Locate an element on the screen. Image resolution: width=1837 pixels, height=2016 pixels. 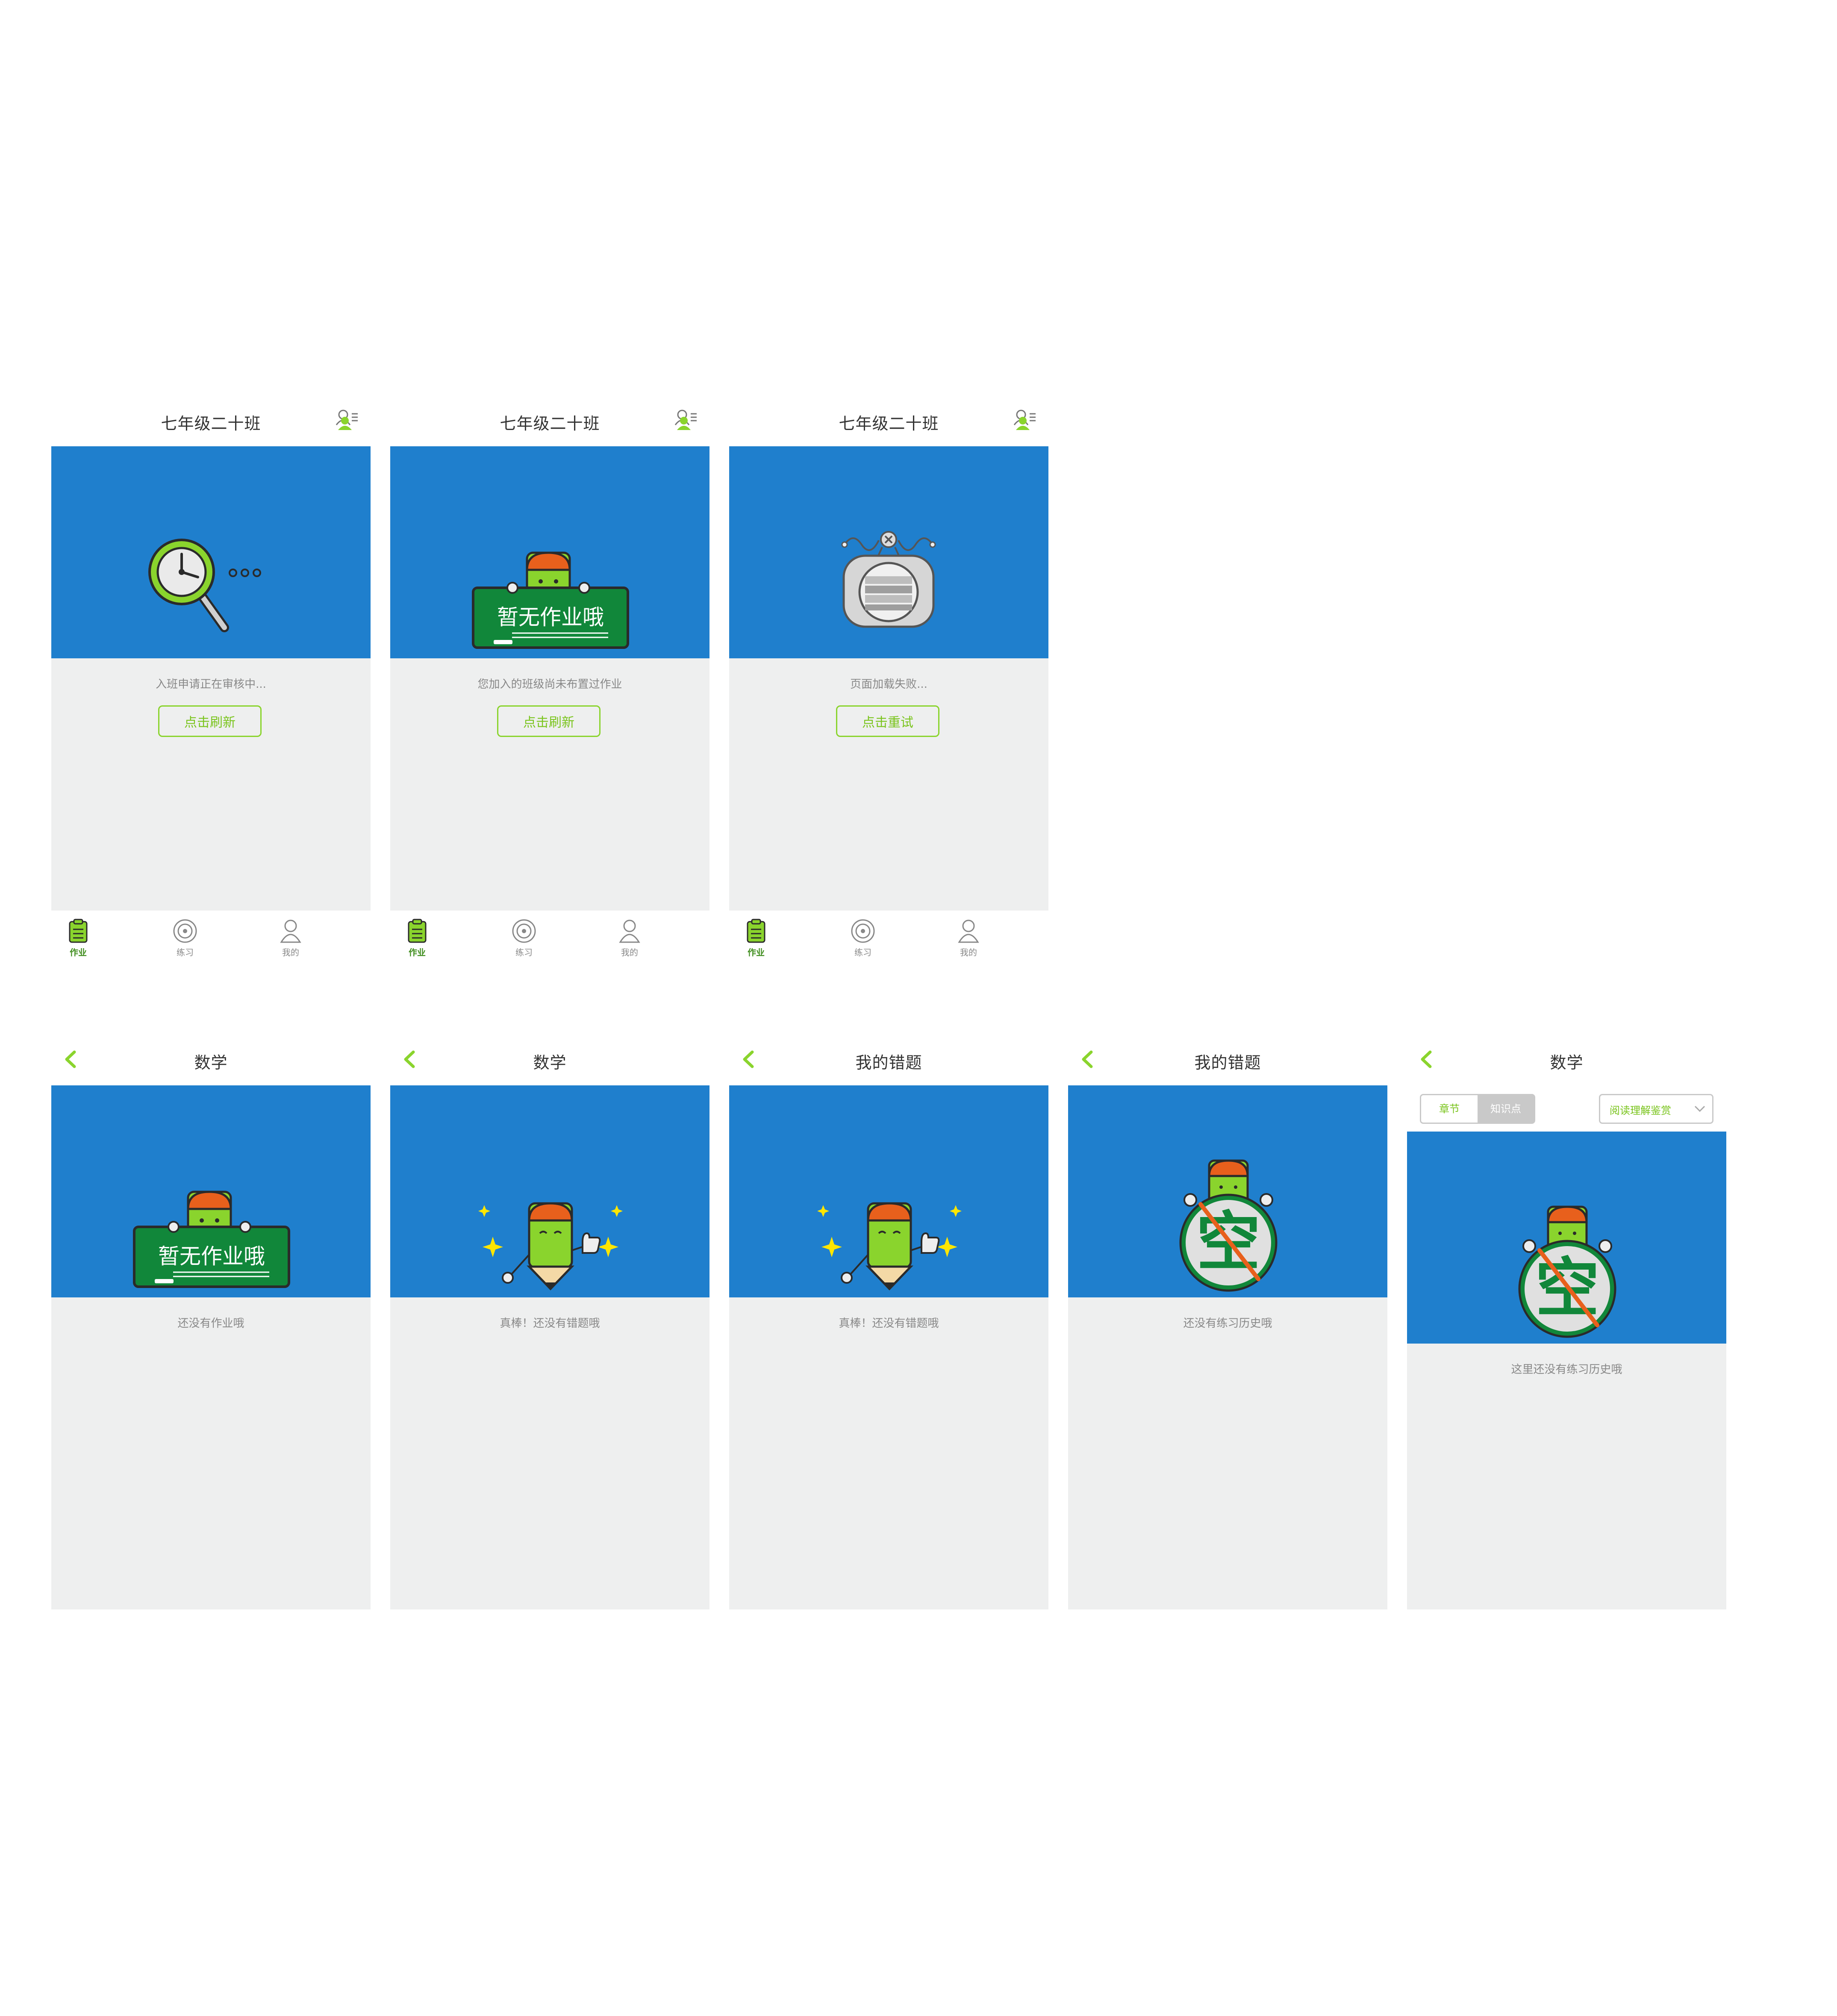
magnifier-clock-illustration is located at coordinates (204, 585).